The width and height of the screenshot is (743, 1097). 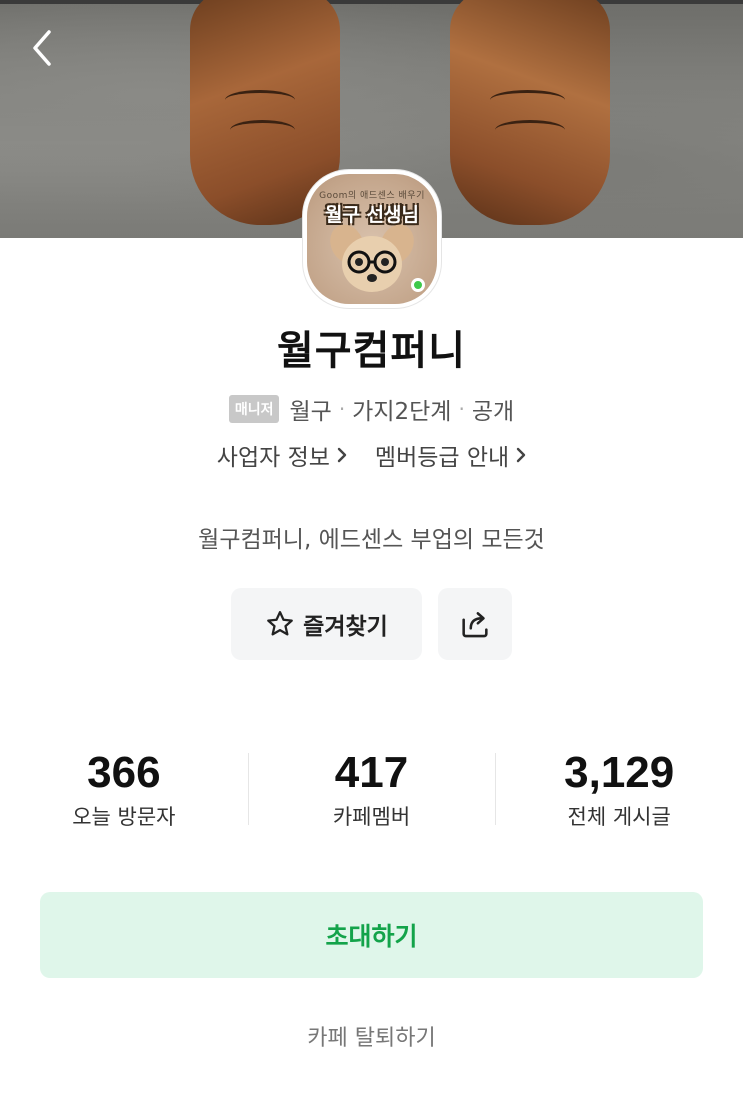 What do you see at coordinates (371, 351) in the screenshot?
I see `cafe-name: 월구컴퍼니` at bounding box center [371, 351].